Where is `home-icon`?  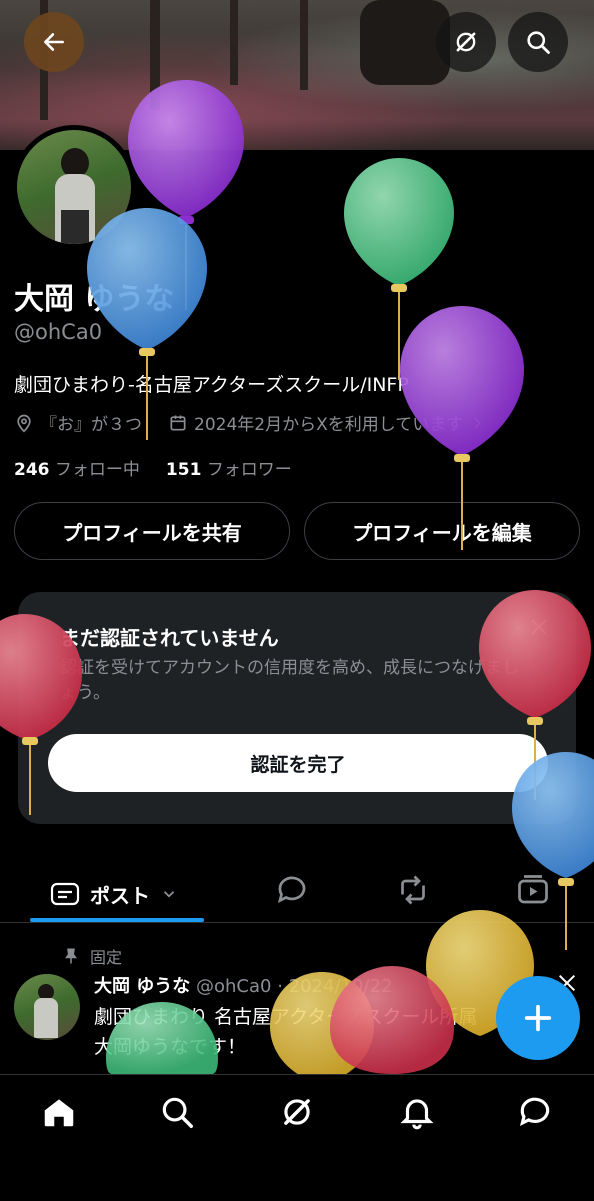 home-icon is located at coordinates (59, 1113).